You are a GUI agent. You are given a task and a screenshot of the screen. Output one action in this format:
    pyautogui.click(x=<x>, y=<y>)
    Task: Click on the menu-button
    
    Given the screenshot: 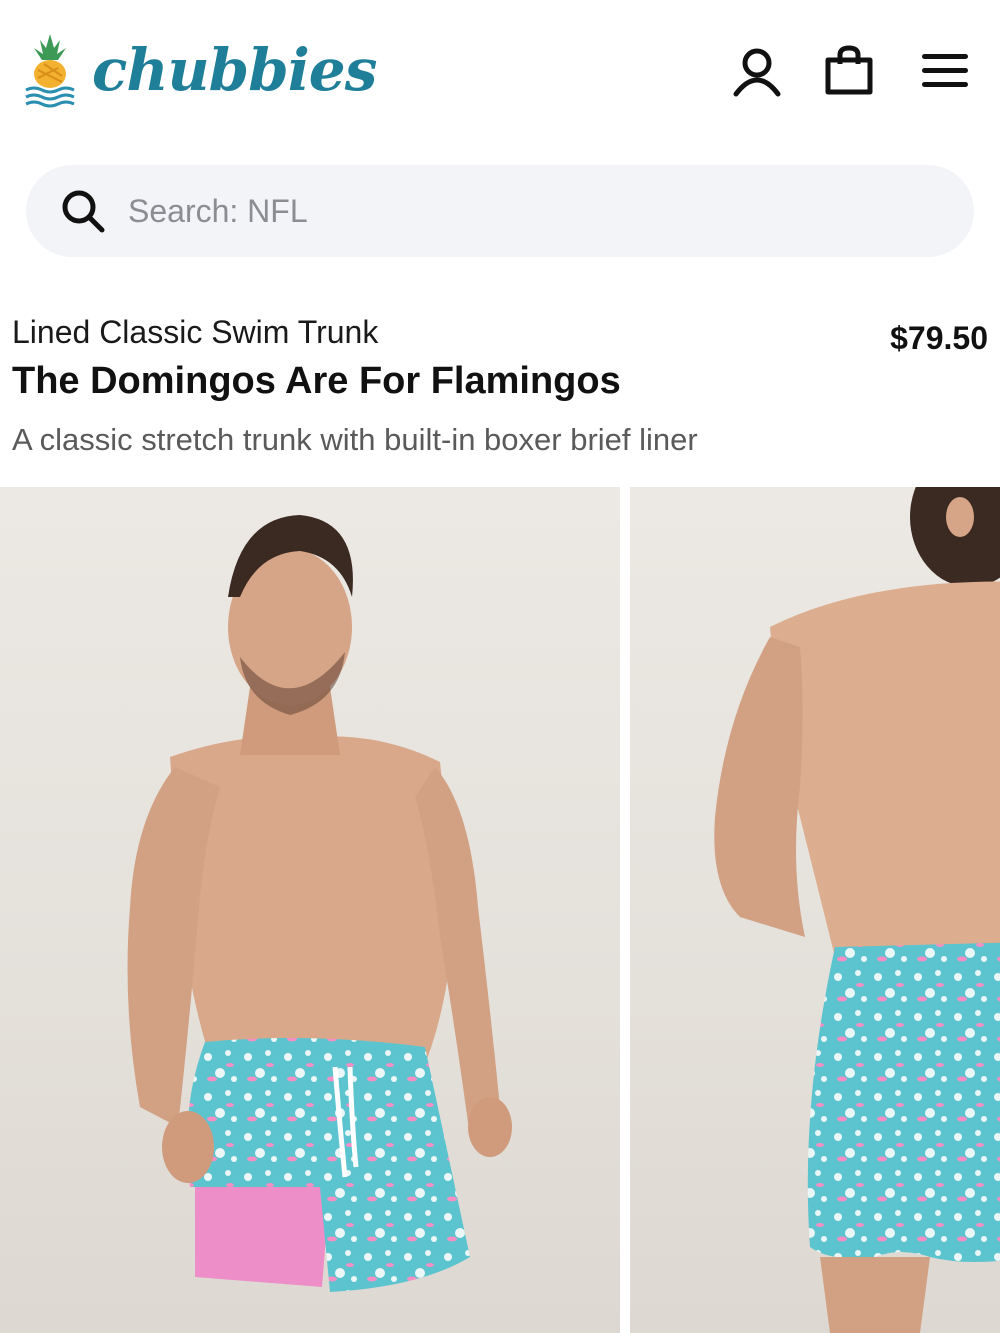 What is the action you would take?
    pyautogui.click(x=945, y=71)
    